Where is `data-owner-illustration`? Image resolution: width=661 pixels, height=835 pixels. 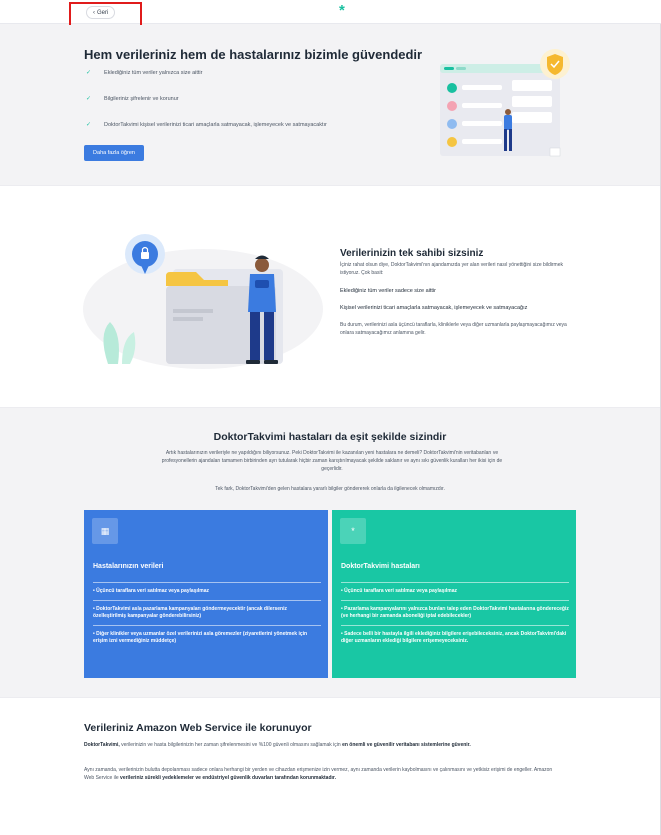 data-owner-illustration is located at coordinates (203, 301).